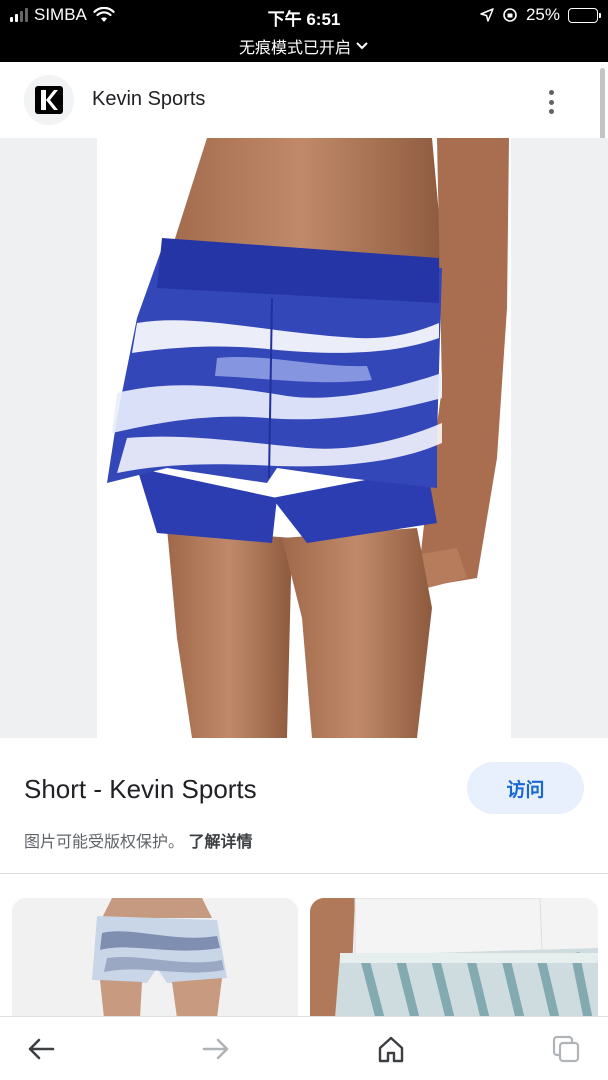  I want to click on forward-arrow-icon, so click(216, 1049).